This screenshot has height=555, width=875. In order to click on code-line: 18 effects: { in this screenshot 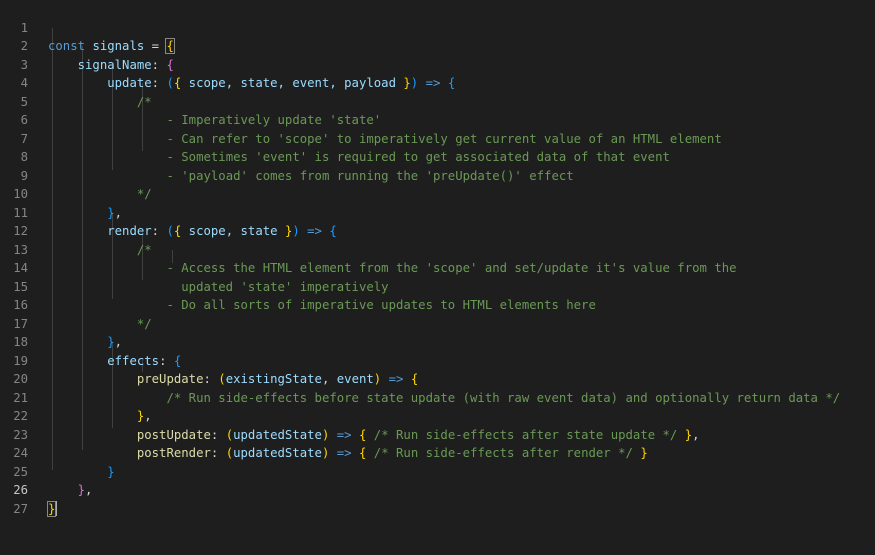, I will do `click(437, 341)`.